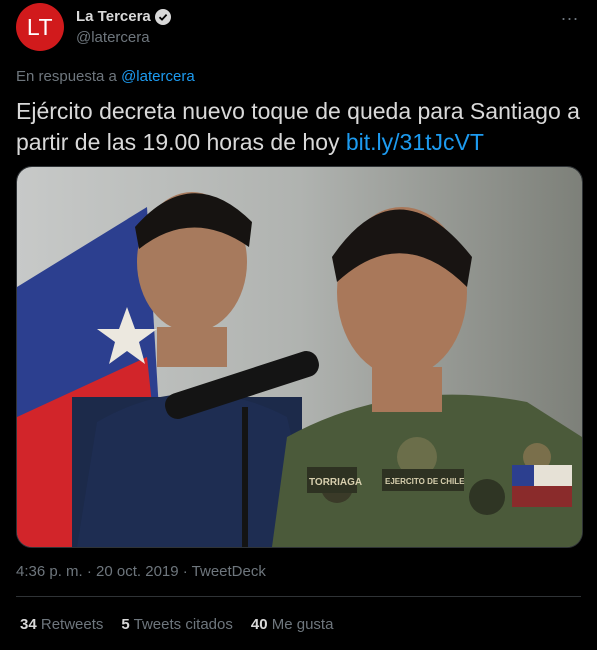 Image resolution: width=597 pixels, height=650 pixels. Describe the element at coordinates (113, 37) in the screenshot. I see `handle: @latercera` at that location.